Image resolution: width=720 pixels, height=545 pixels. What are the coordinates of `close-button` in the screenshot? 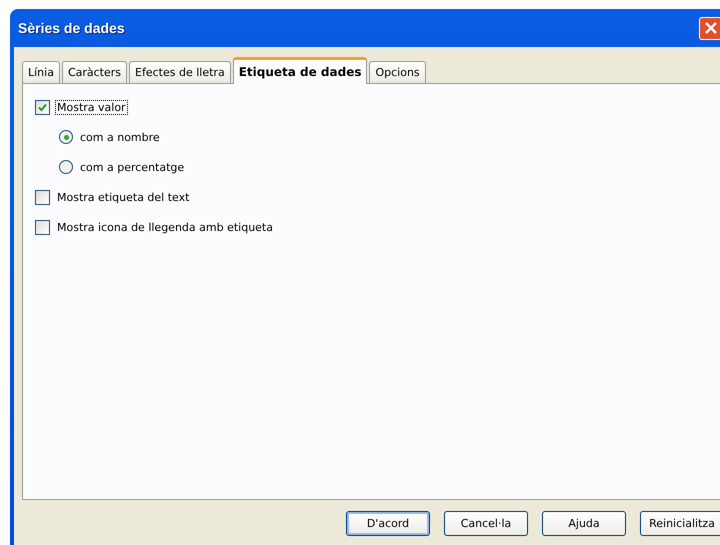 It's located at (709, 28).